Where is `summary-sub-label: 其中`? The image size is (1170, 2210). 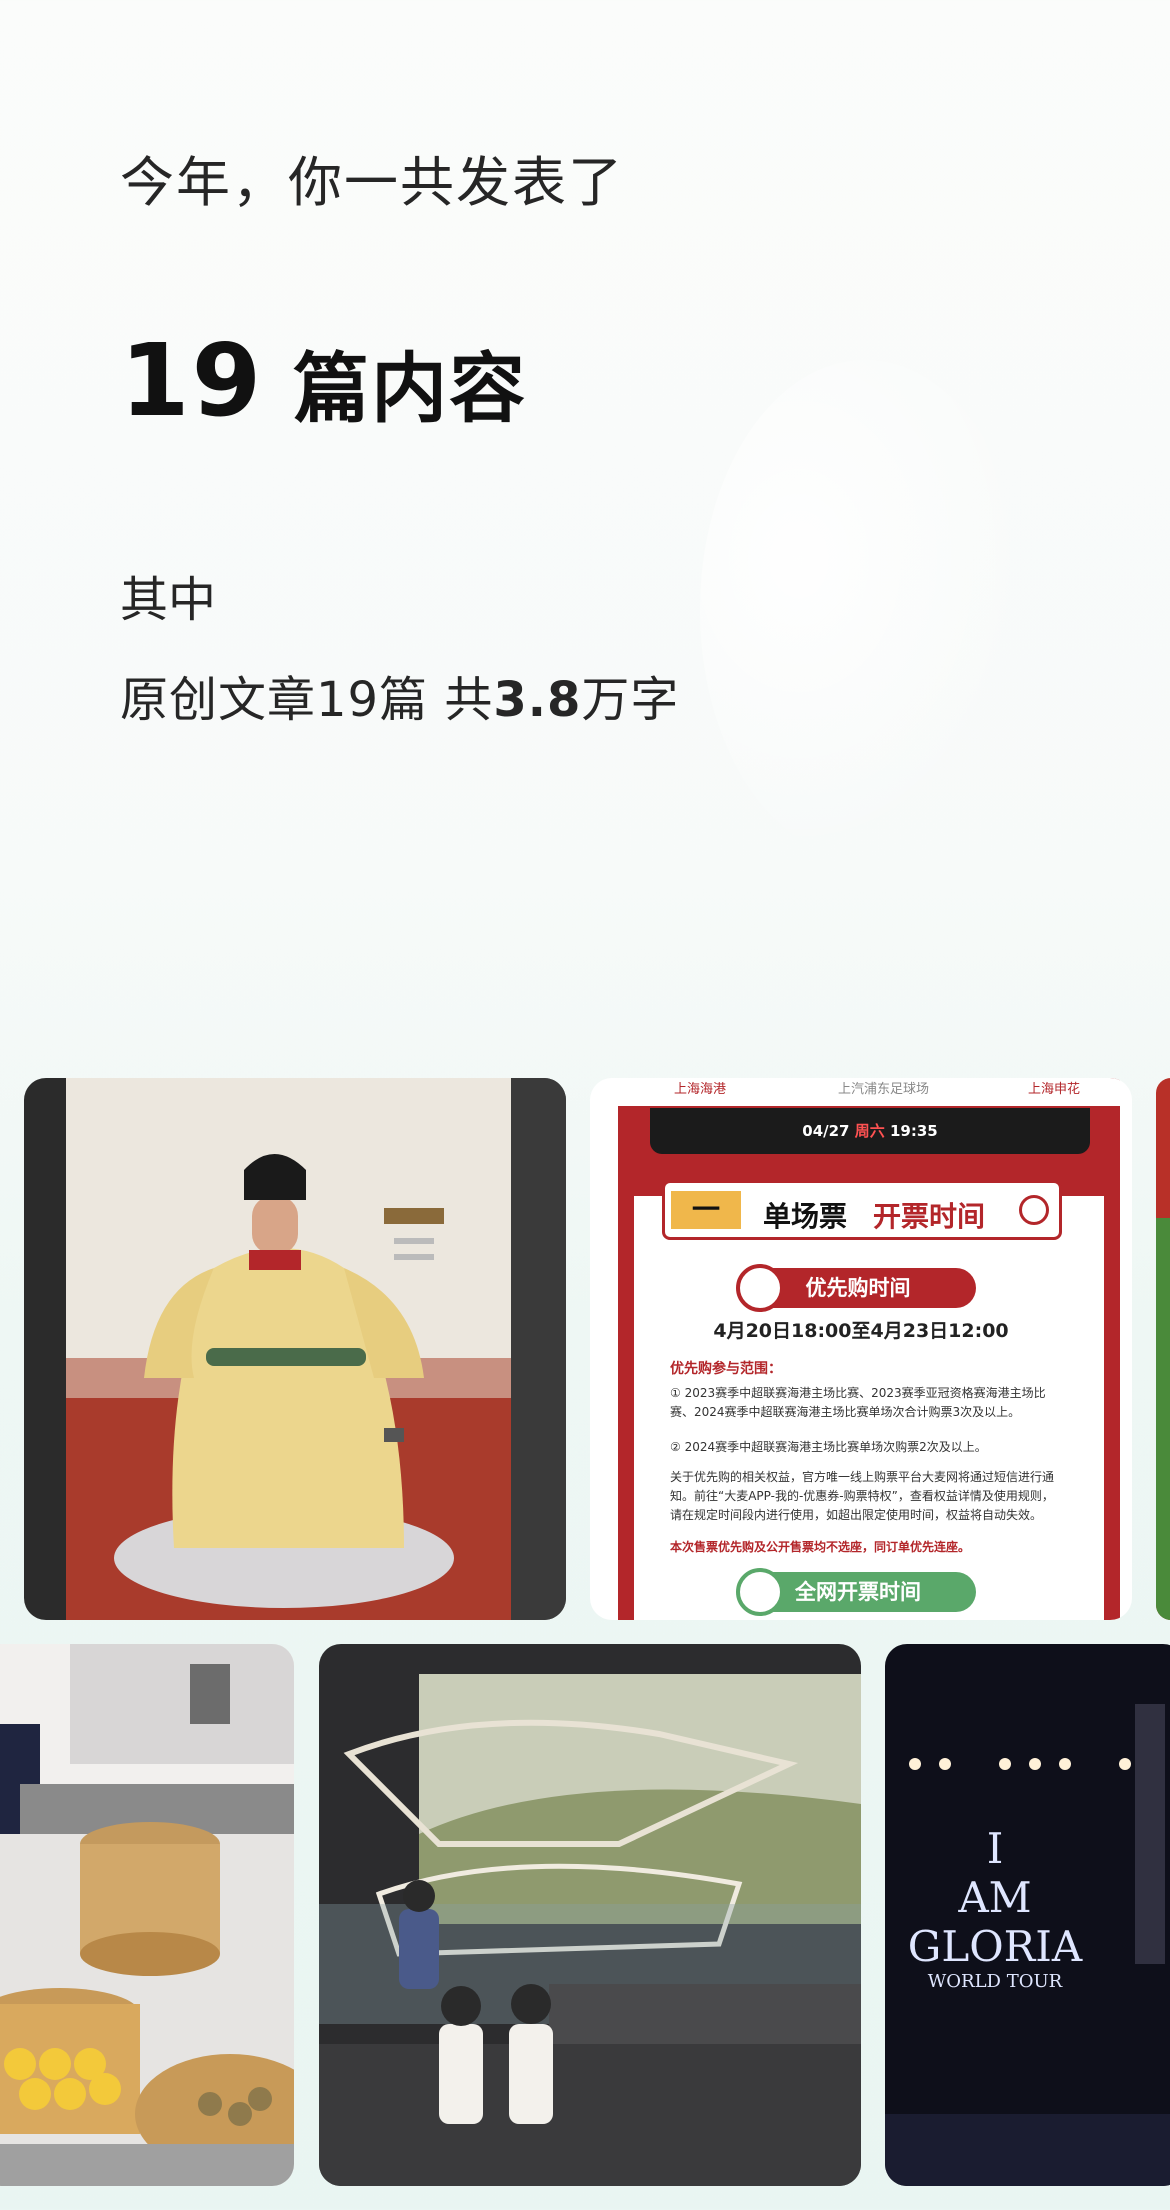 summary-sub-label: 其中 is located at coordinates (168, 600).